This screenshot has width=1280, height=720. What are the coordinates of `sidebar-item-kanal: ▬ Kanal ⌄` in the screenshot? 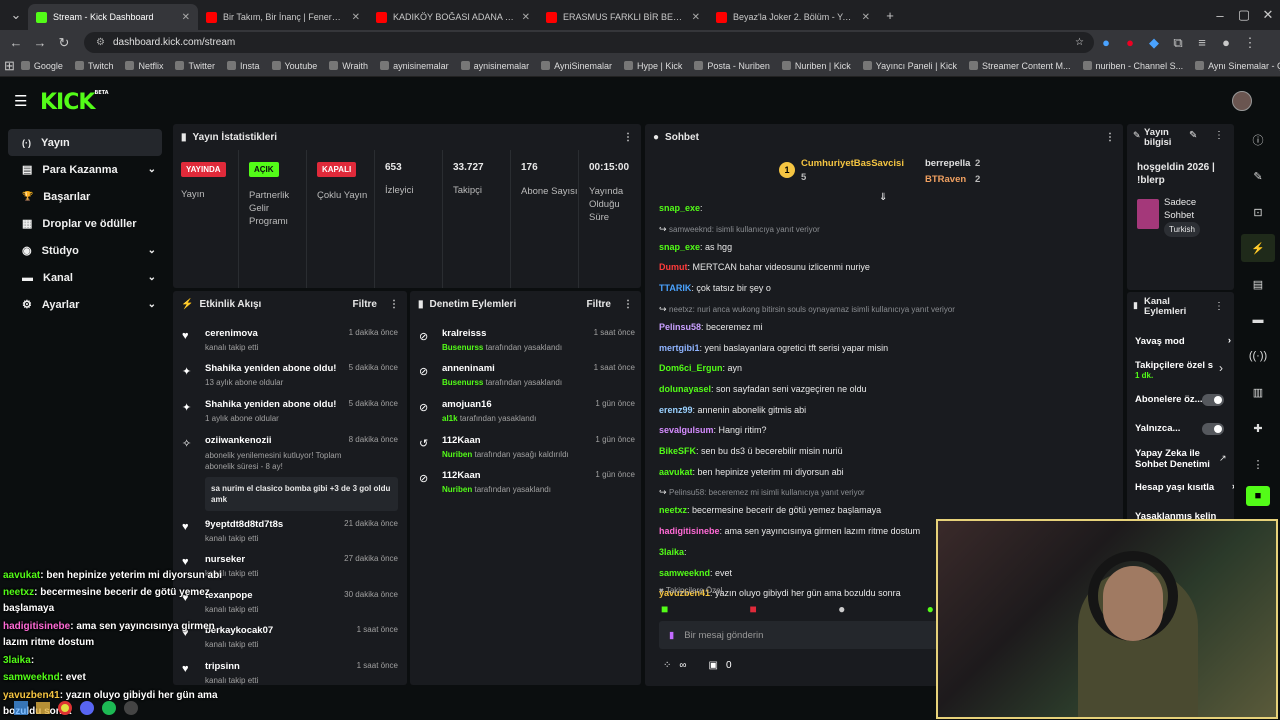 It's located at (85, 277).